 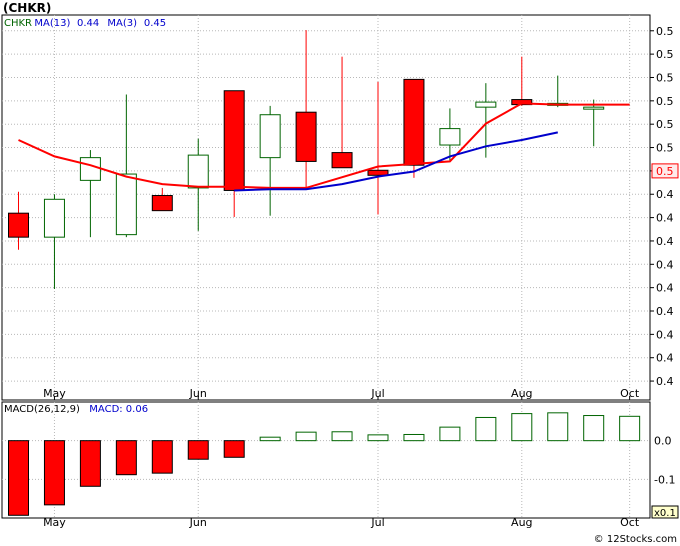 What do you see at coordinates (105, 409) in the screenshot?
I see `legend-text: MACD:` at bounding box center [105, 409].